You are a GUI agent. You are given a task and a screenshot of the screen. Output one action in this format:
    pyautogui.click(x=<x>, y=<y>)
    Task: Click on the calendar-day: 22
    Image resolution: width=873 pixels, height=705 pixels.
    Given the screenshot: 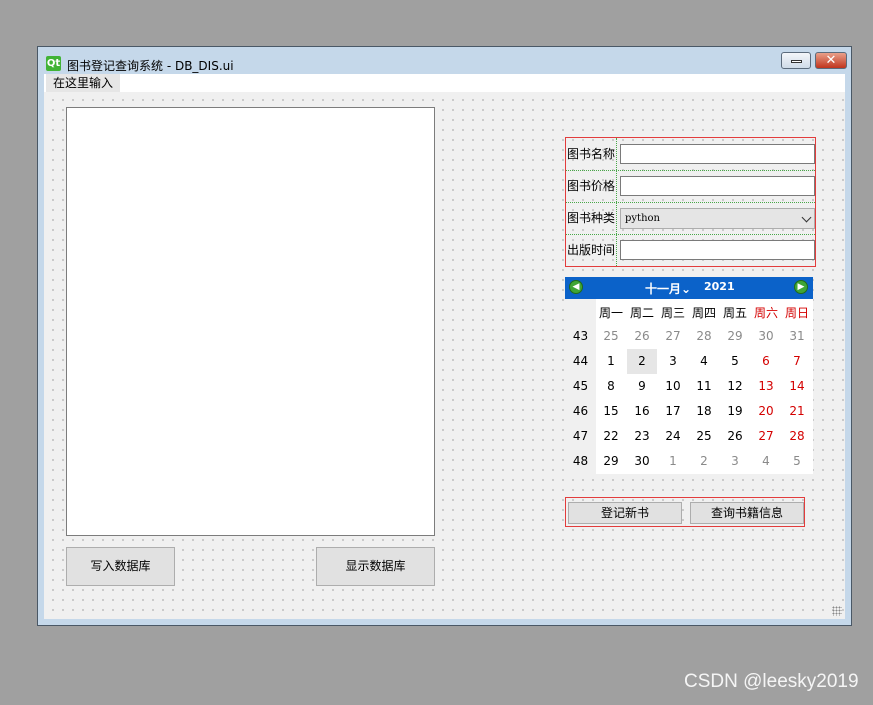 What is the action you would take?
    pyautogui.click(x=611, y=436)
    